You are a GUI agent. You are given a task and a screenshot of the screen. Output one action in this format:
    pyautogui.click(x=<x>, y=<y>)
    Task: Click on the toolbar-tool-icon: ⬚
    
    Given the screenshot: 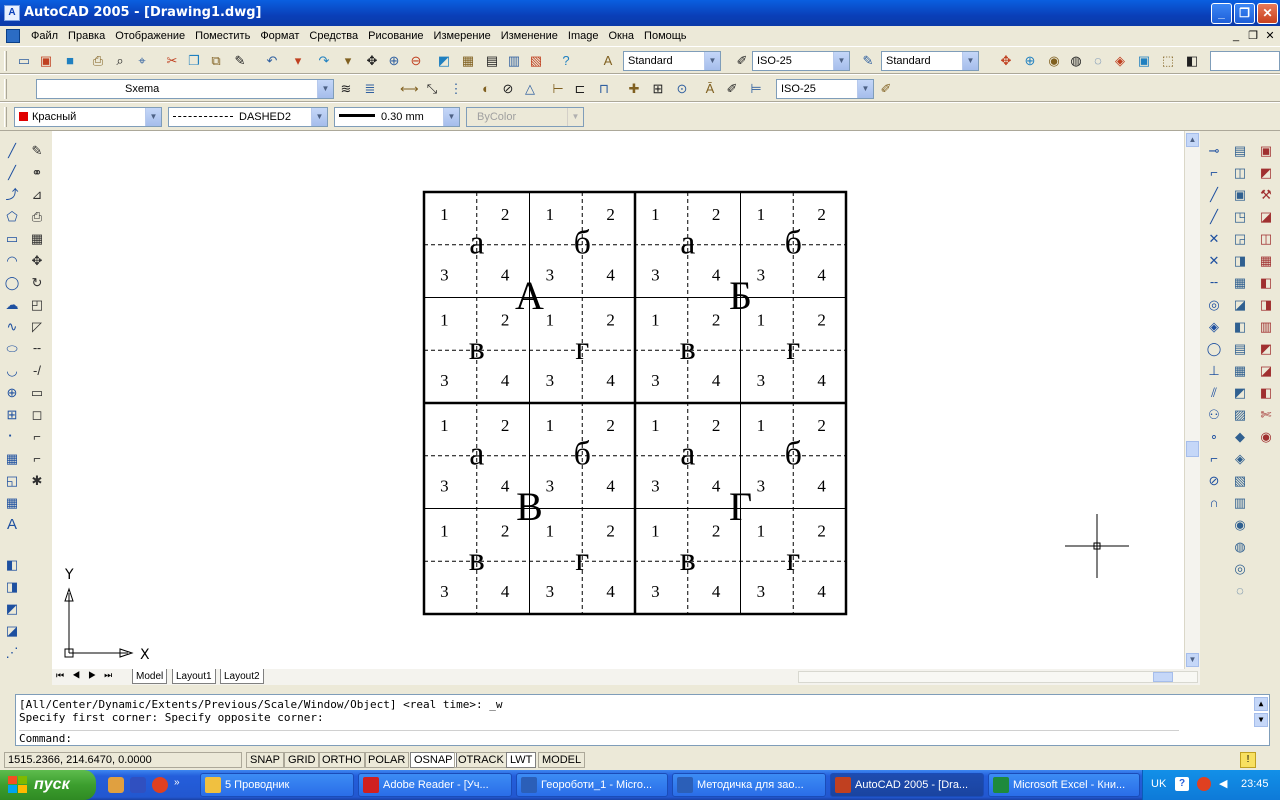 What is the action you would take?
    pyautogui.click(x=1168, y=61)
    